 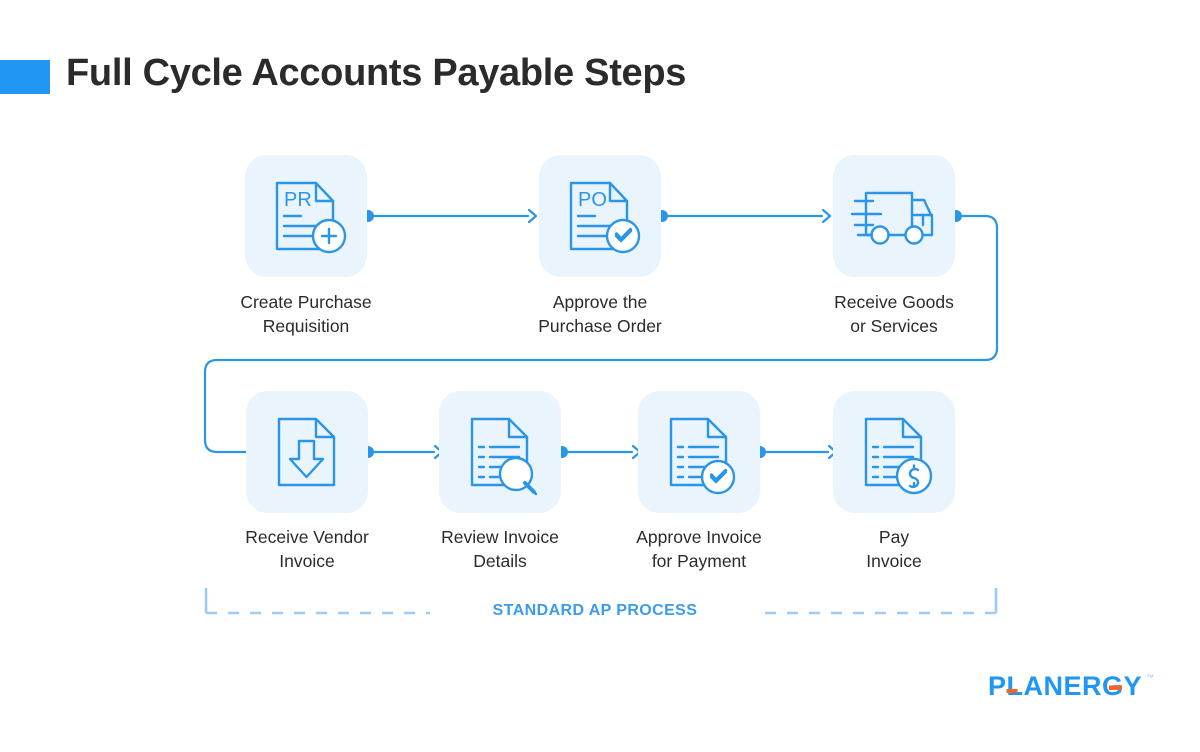 I want to click on step-tile-pay-invoice, so click(x=894, y=452).